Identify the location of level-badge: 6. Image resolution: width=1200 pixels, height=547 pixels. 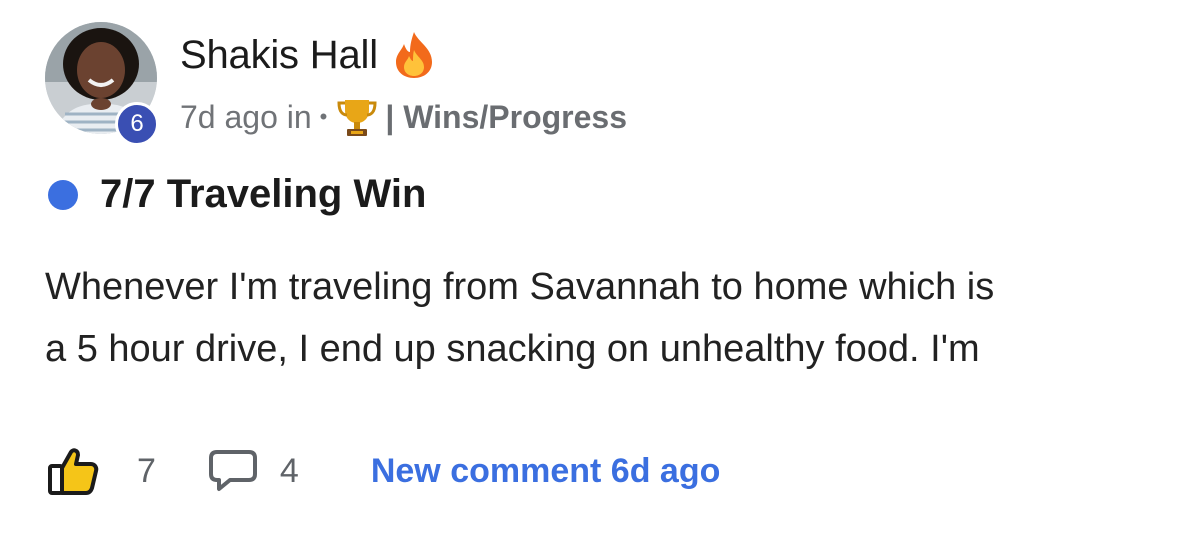
(137, 124).